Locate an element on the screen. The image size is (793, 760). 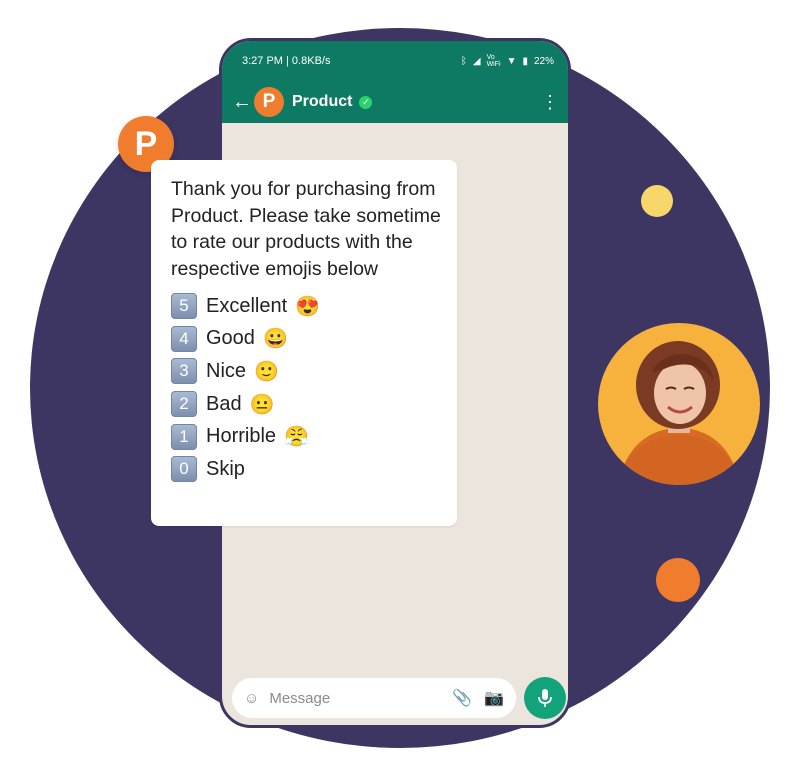
rating-label: Excellent is located at coordinates (247, 305).